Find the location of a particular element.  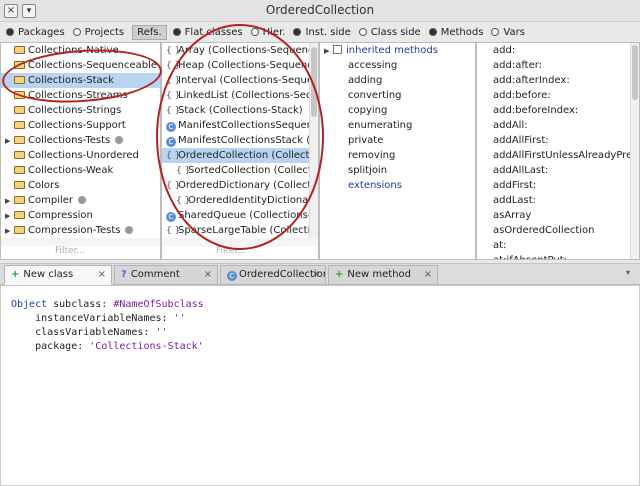

protocol-item: copying is located at coordinates (397, 110).